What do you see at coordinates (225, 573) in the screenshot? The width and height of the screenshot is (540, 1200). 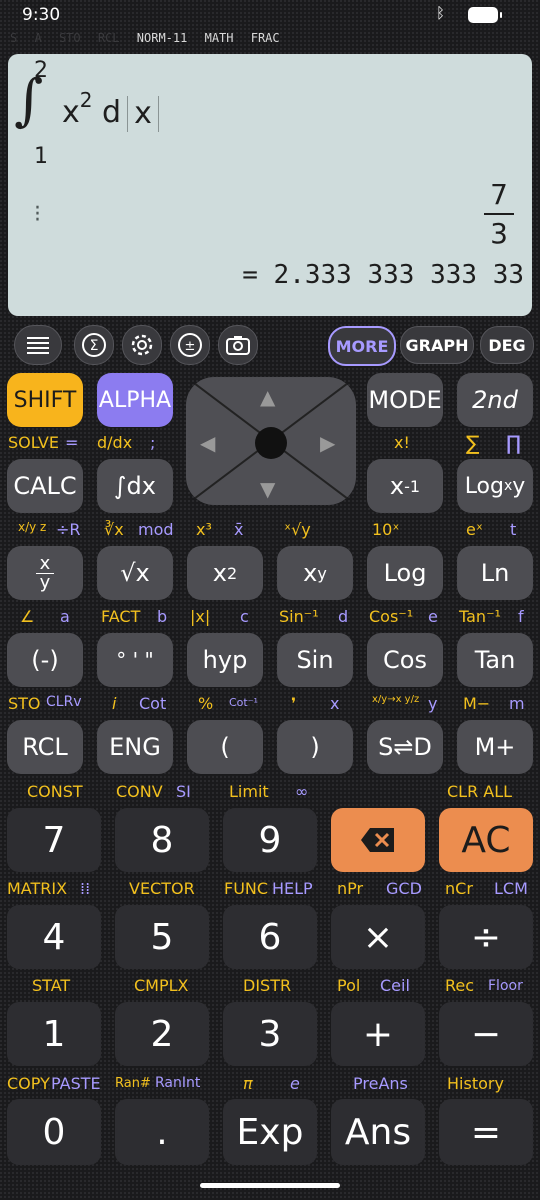 I see `square-key: x2` at bounding box center [225, 573].